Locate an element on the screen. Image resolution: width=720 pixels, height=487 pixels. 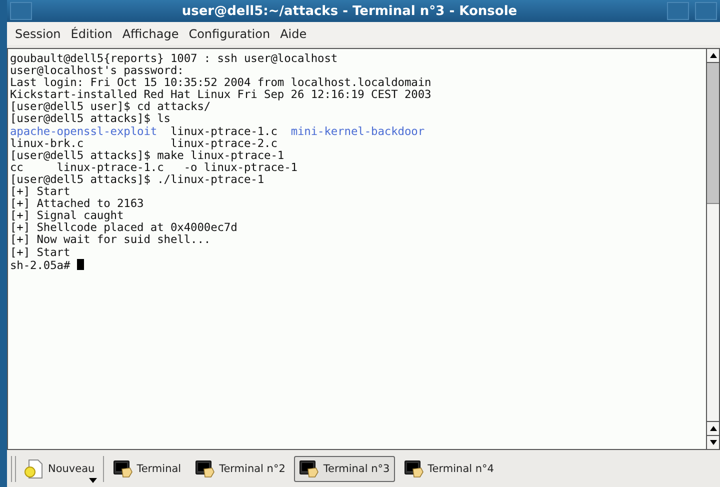
terminal-text: [user@dell5 user]$ cd attacks/ is located at coordinates (110, 107).